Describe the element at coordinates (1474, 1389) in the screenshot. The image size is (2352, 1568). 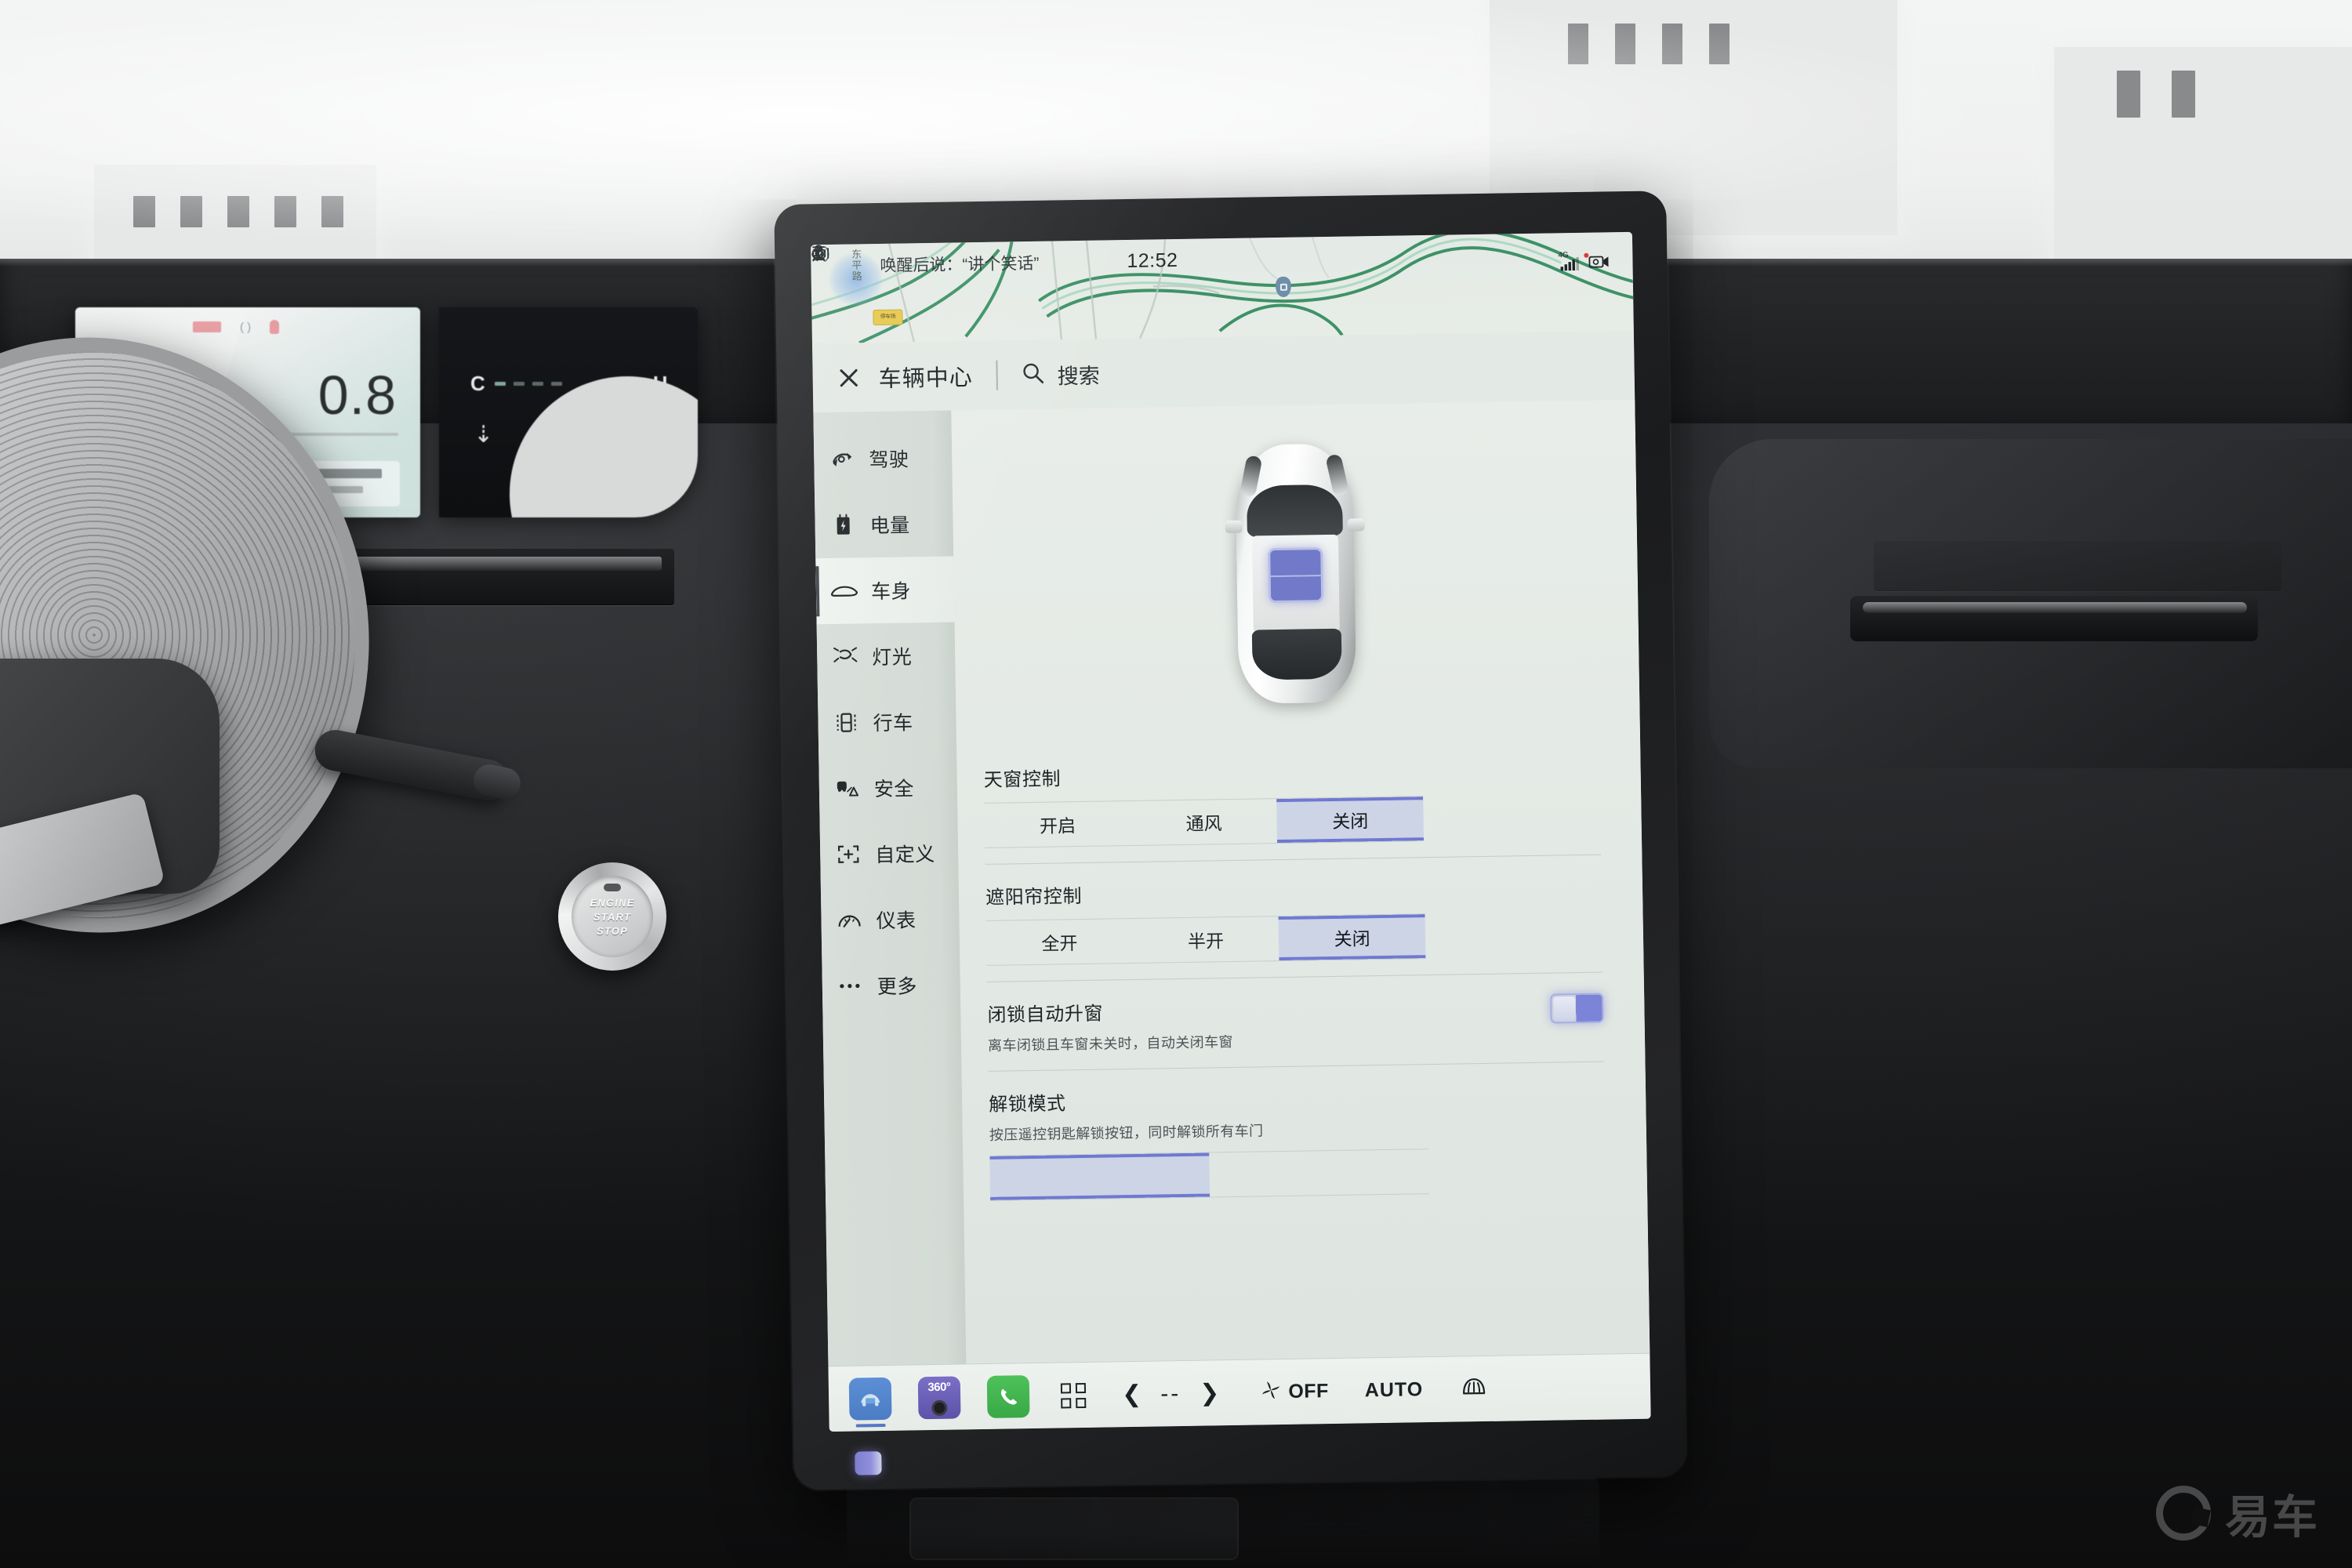
I see `rear-defrost-icon` at that location.